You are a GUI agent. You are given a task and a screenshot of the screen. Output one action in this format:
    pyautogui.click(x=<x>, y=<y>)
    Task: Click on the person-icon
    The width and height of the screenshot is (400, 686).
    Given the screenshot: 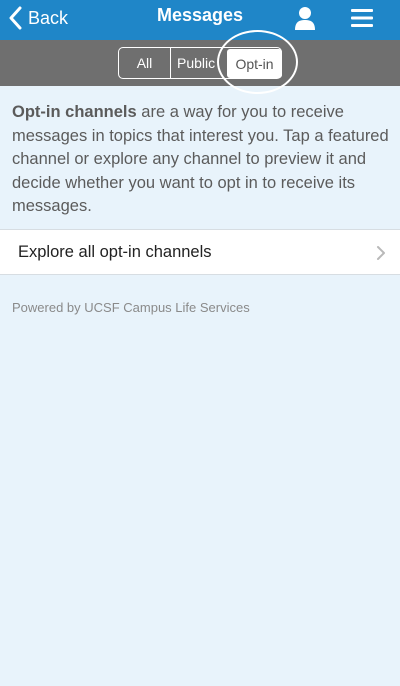 What is the action you would take?
    pyautogui.click(x=305, y=18)
    